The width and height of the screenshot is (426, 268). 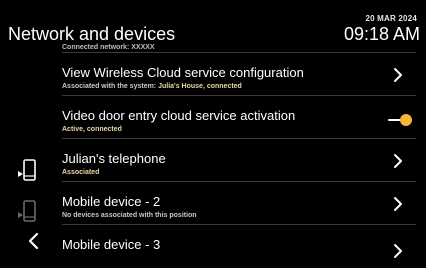 I want to click on list-item-label: Julian's telephone, so click(x=114, y=158).